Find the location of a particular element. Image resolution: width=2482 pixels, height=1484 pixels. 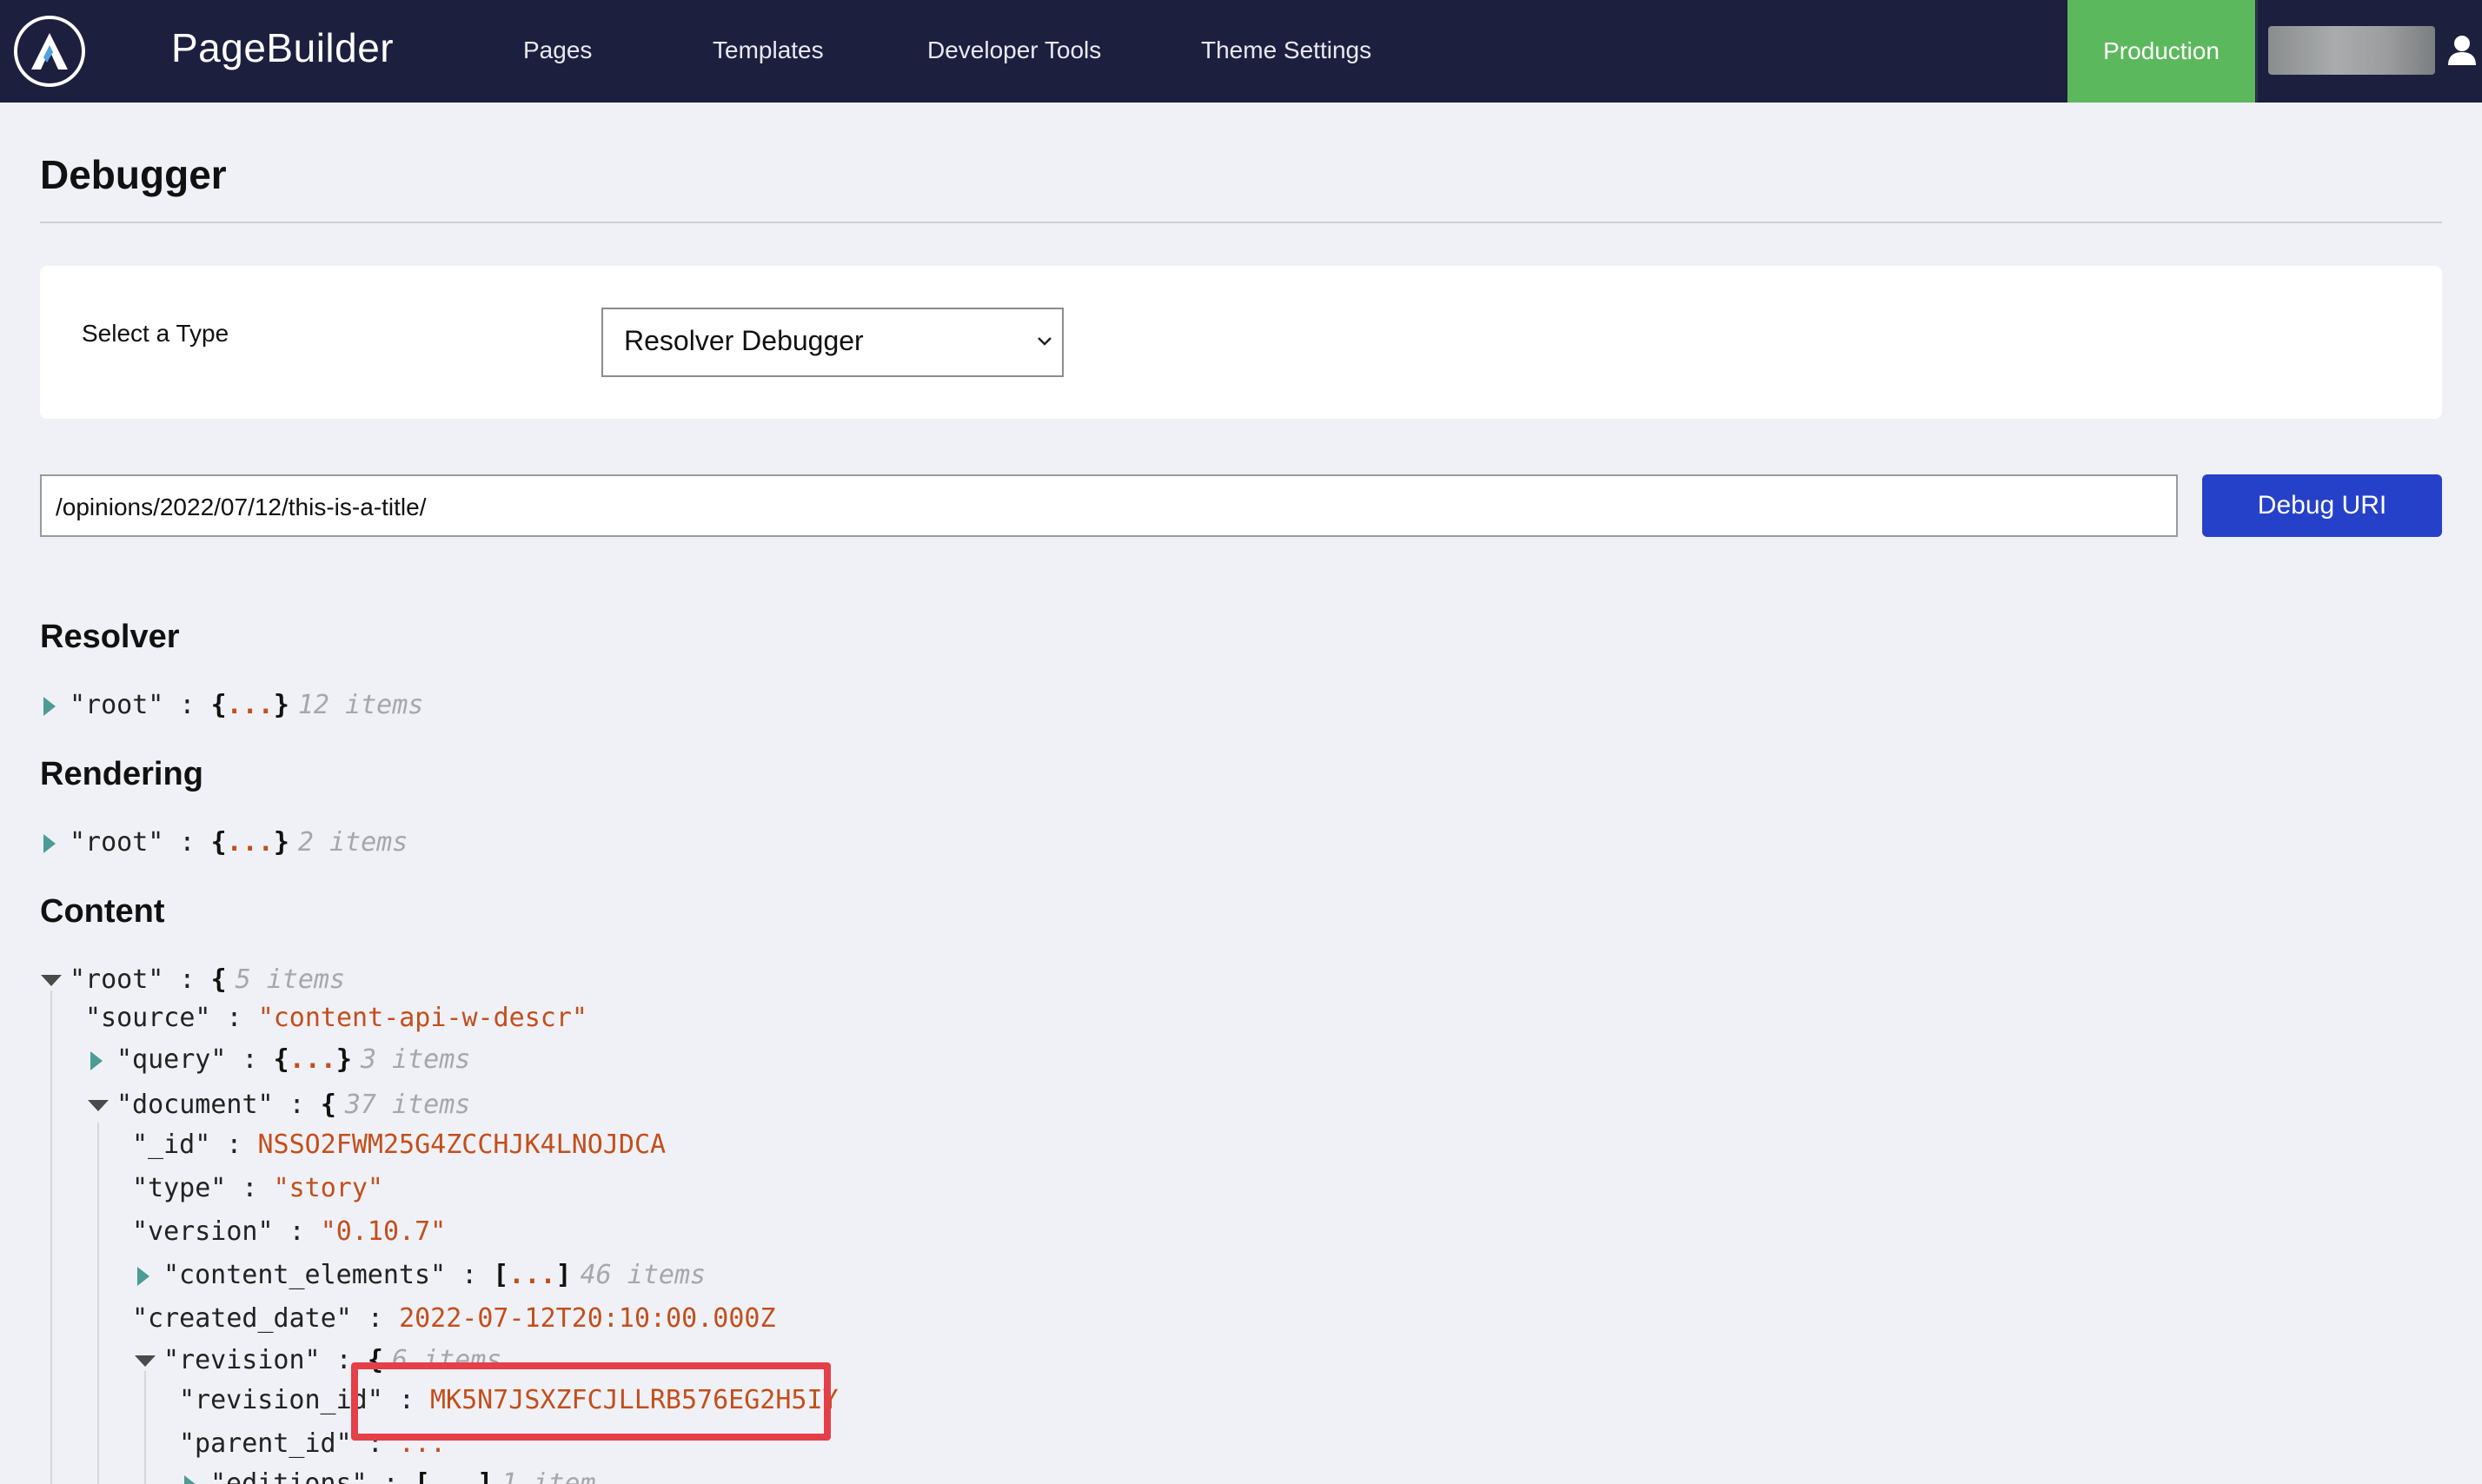

type-row: "type" : "story" is located at coordinates (257, 1188).